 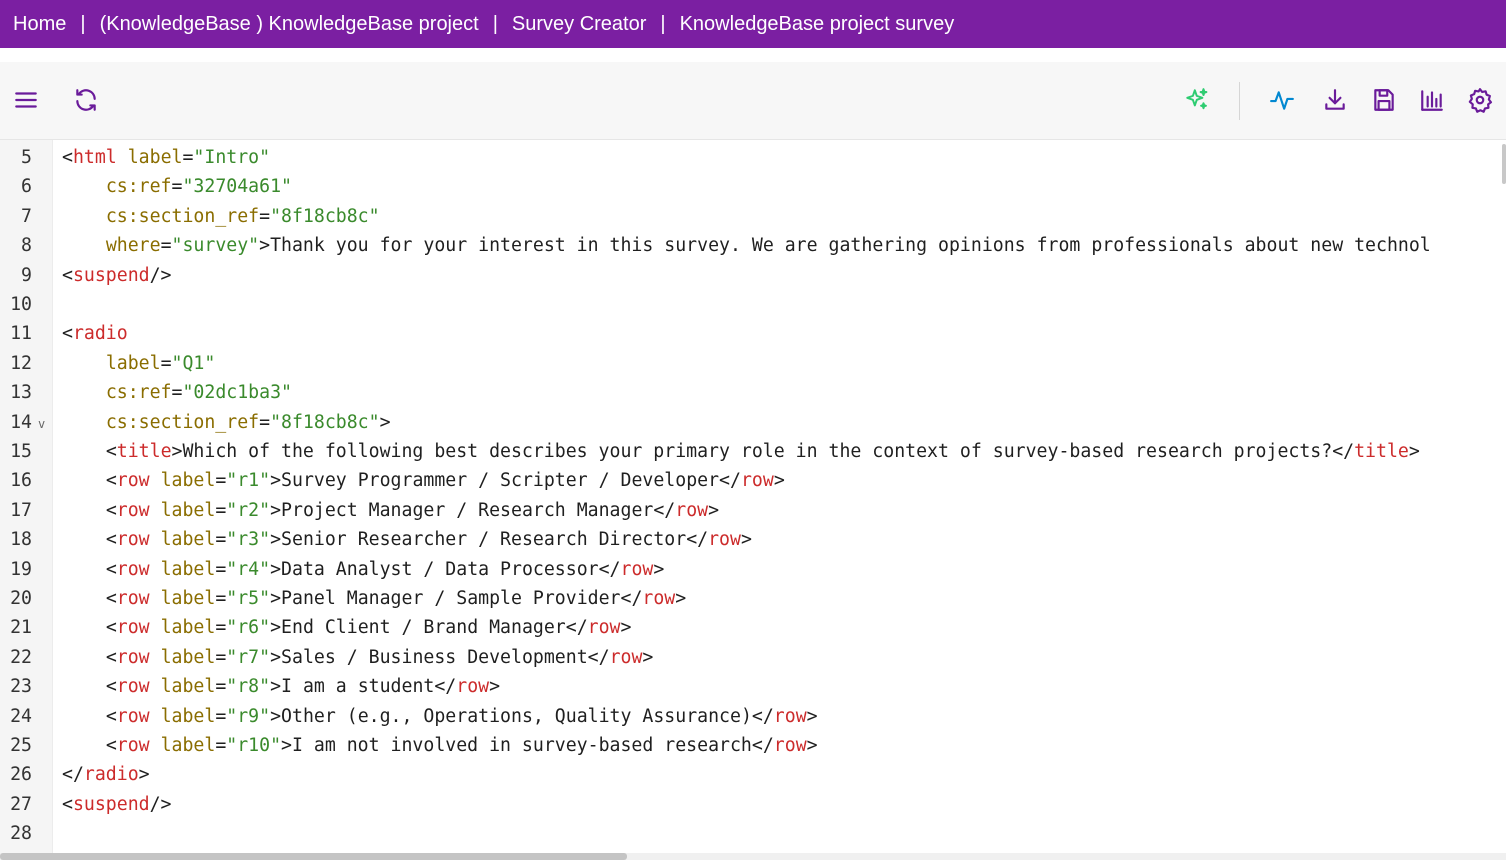 What do you see at coordinates (753, 333) in the screenshot?
I see `code-line: 11 <radio` at bounding box center [753, 333].